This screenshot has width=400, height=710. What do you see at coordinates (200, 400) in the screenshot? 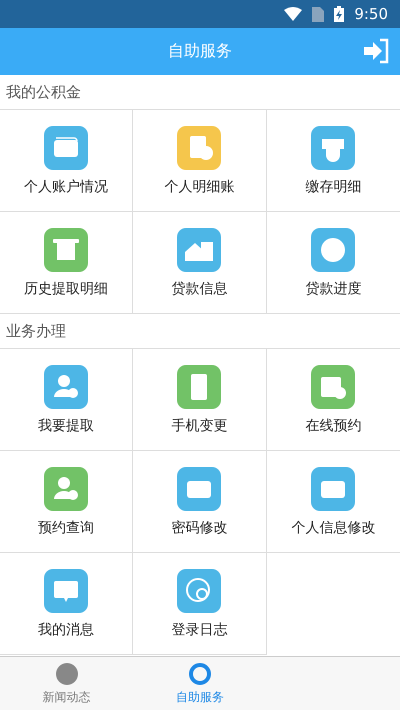
I see `service-tile: 手机变更` at bounding box center [200, 400].